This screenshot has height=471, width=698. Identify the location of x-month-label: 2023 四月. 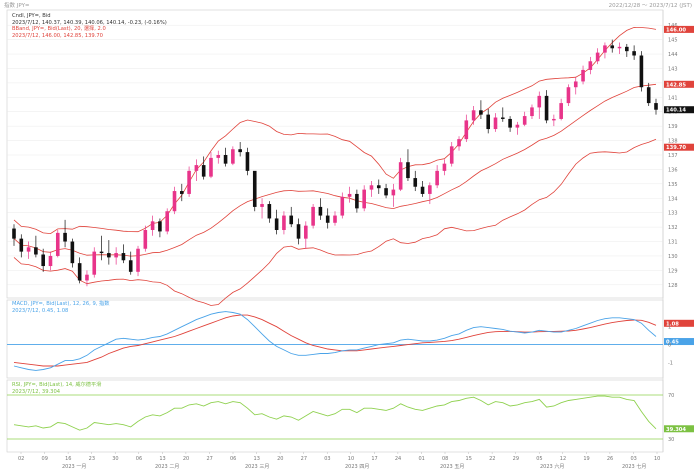
(357, 467).